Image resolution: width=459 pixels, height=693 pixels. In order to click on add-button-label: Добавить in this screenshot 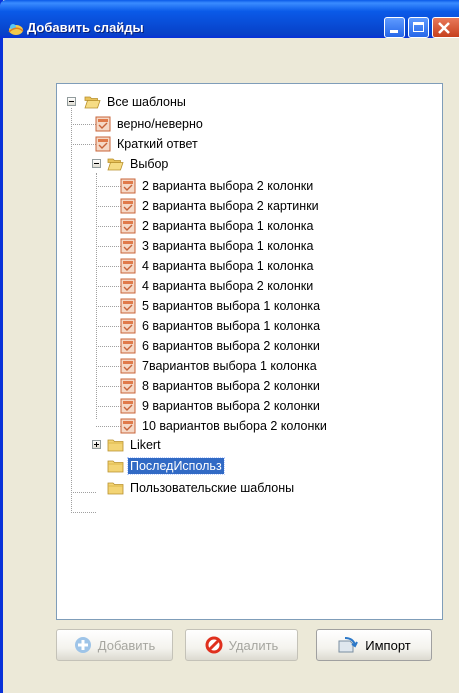, I will do `click(126, 645)`.